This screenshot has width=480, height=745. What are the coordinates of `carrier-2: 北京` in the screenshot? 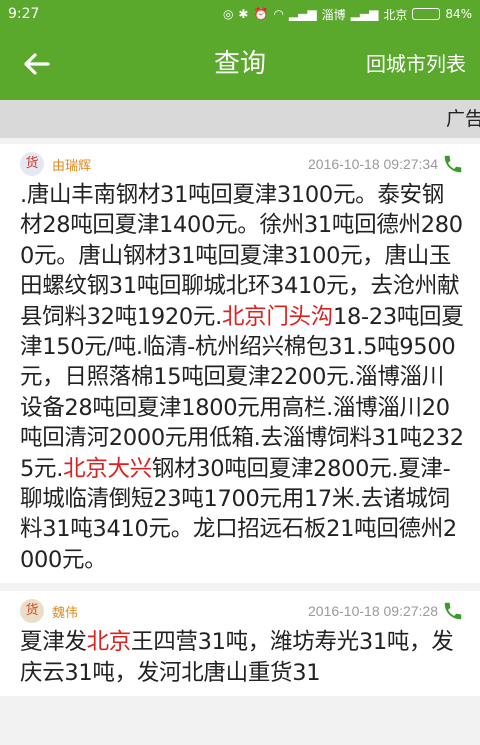 It's located at (395, 14).